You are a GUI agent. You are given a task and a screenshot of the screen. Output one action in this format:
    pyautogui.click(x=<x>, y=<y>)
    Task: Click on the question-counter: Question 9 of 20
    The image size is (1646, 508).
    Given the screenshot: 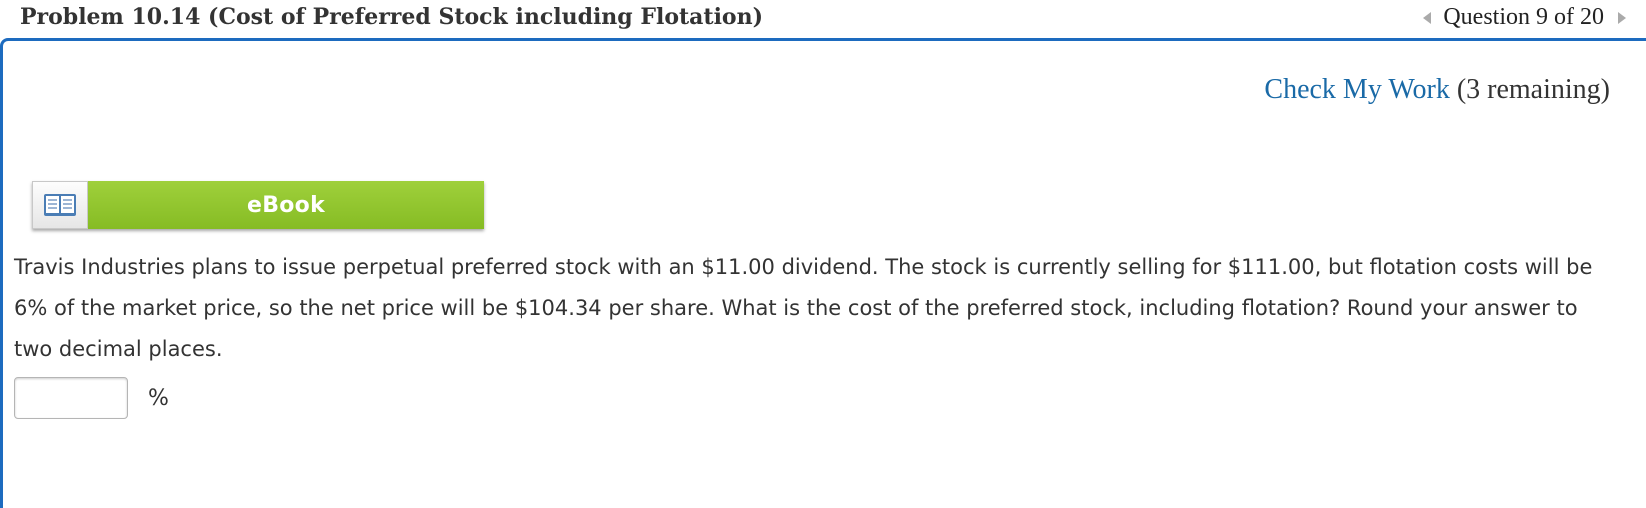 What is the action you would take?
    pyautogui.click(x=1523, y=17)
    